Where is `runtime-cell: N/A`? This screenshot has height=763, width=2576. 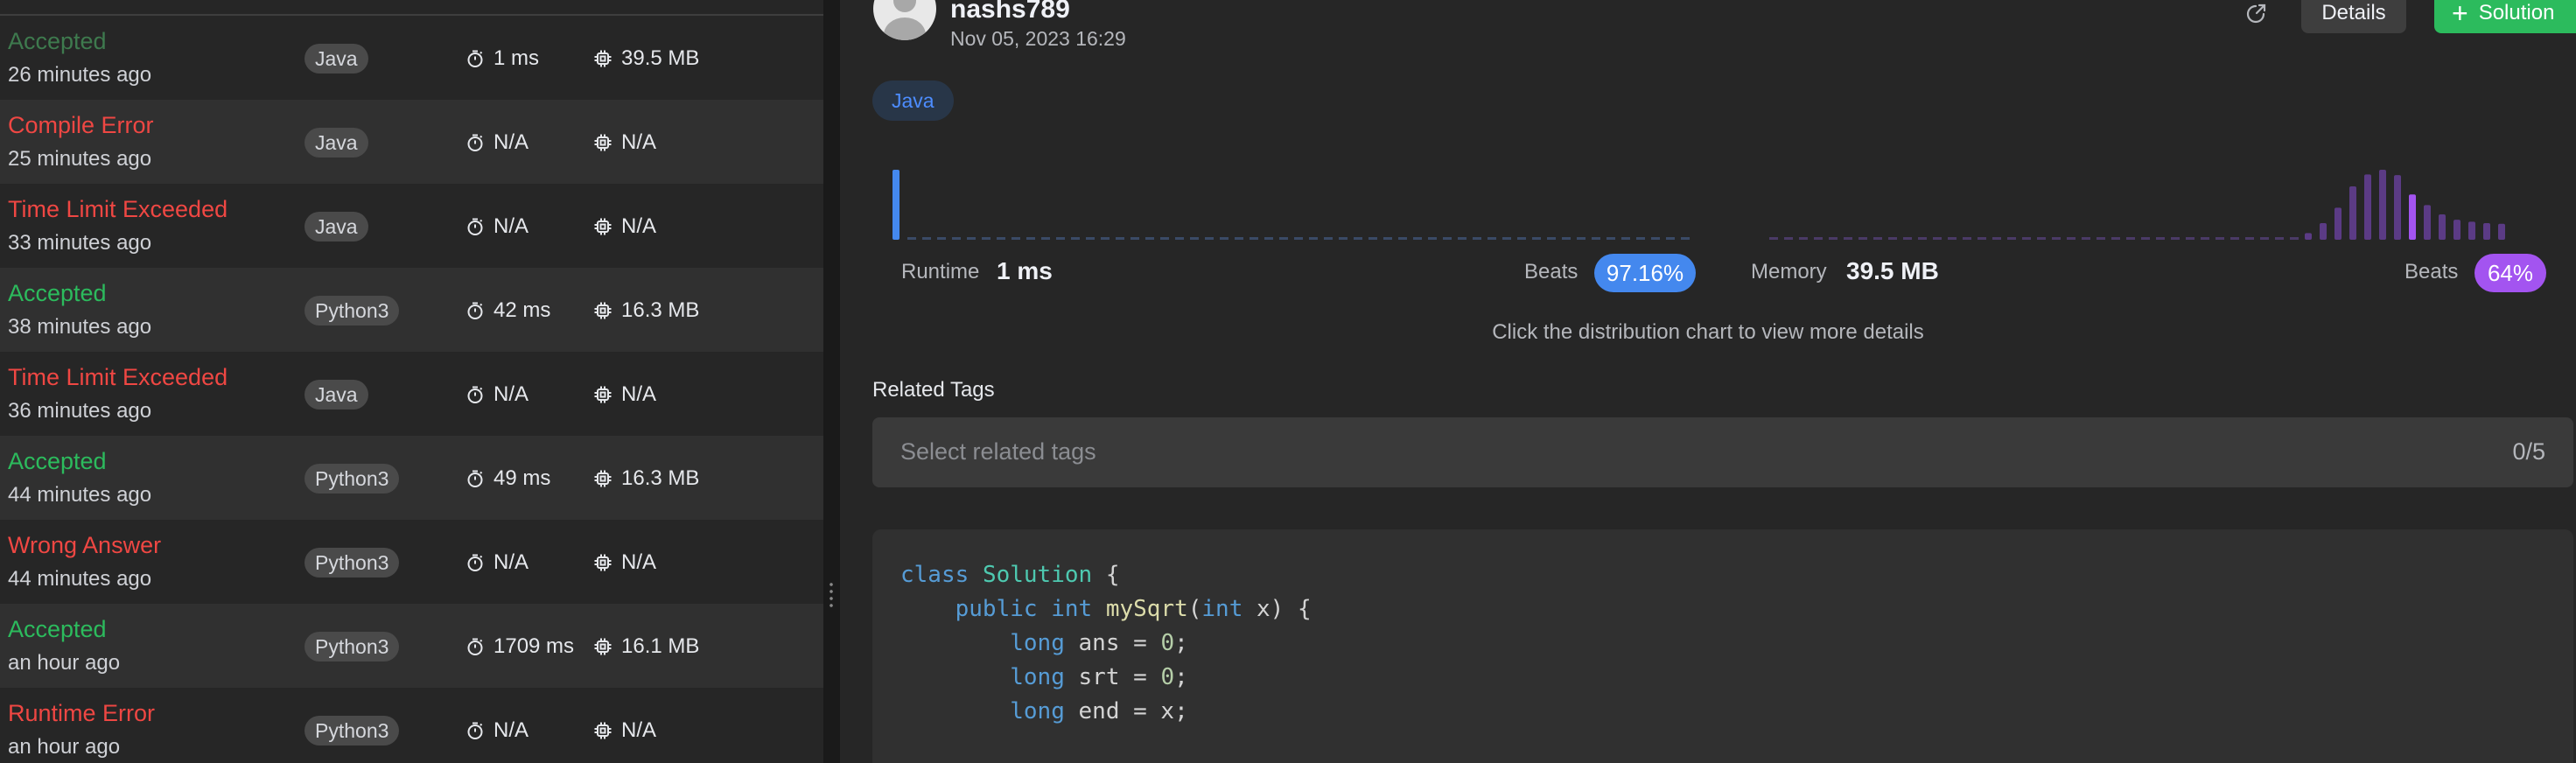
runtime-cell: N/A is located at coordinates (497, 227).